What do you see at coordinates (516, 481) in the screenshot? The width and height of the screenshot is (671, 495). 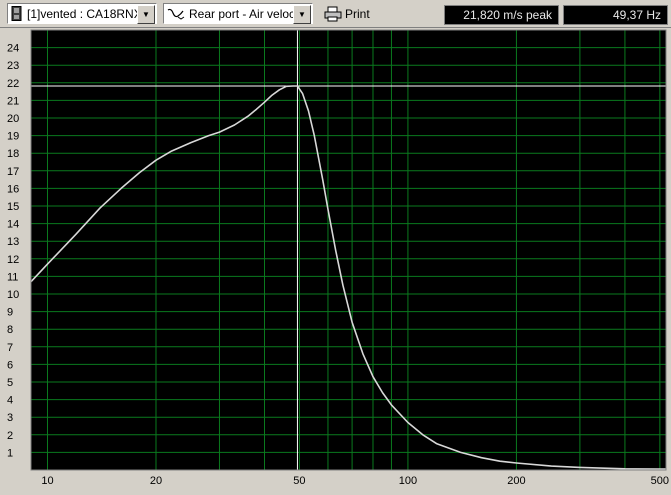 I see `x-tick-label: 200` at bounding box center [516, 481].